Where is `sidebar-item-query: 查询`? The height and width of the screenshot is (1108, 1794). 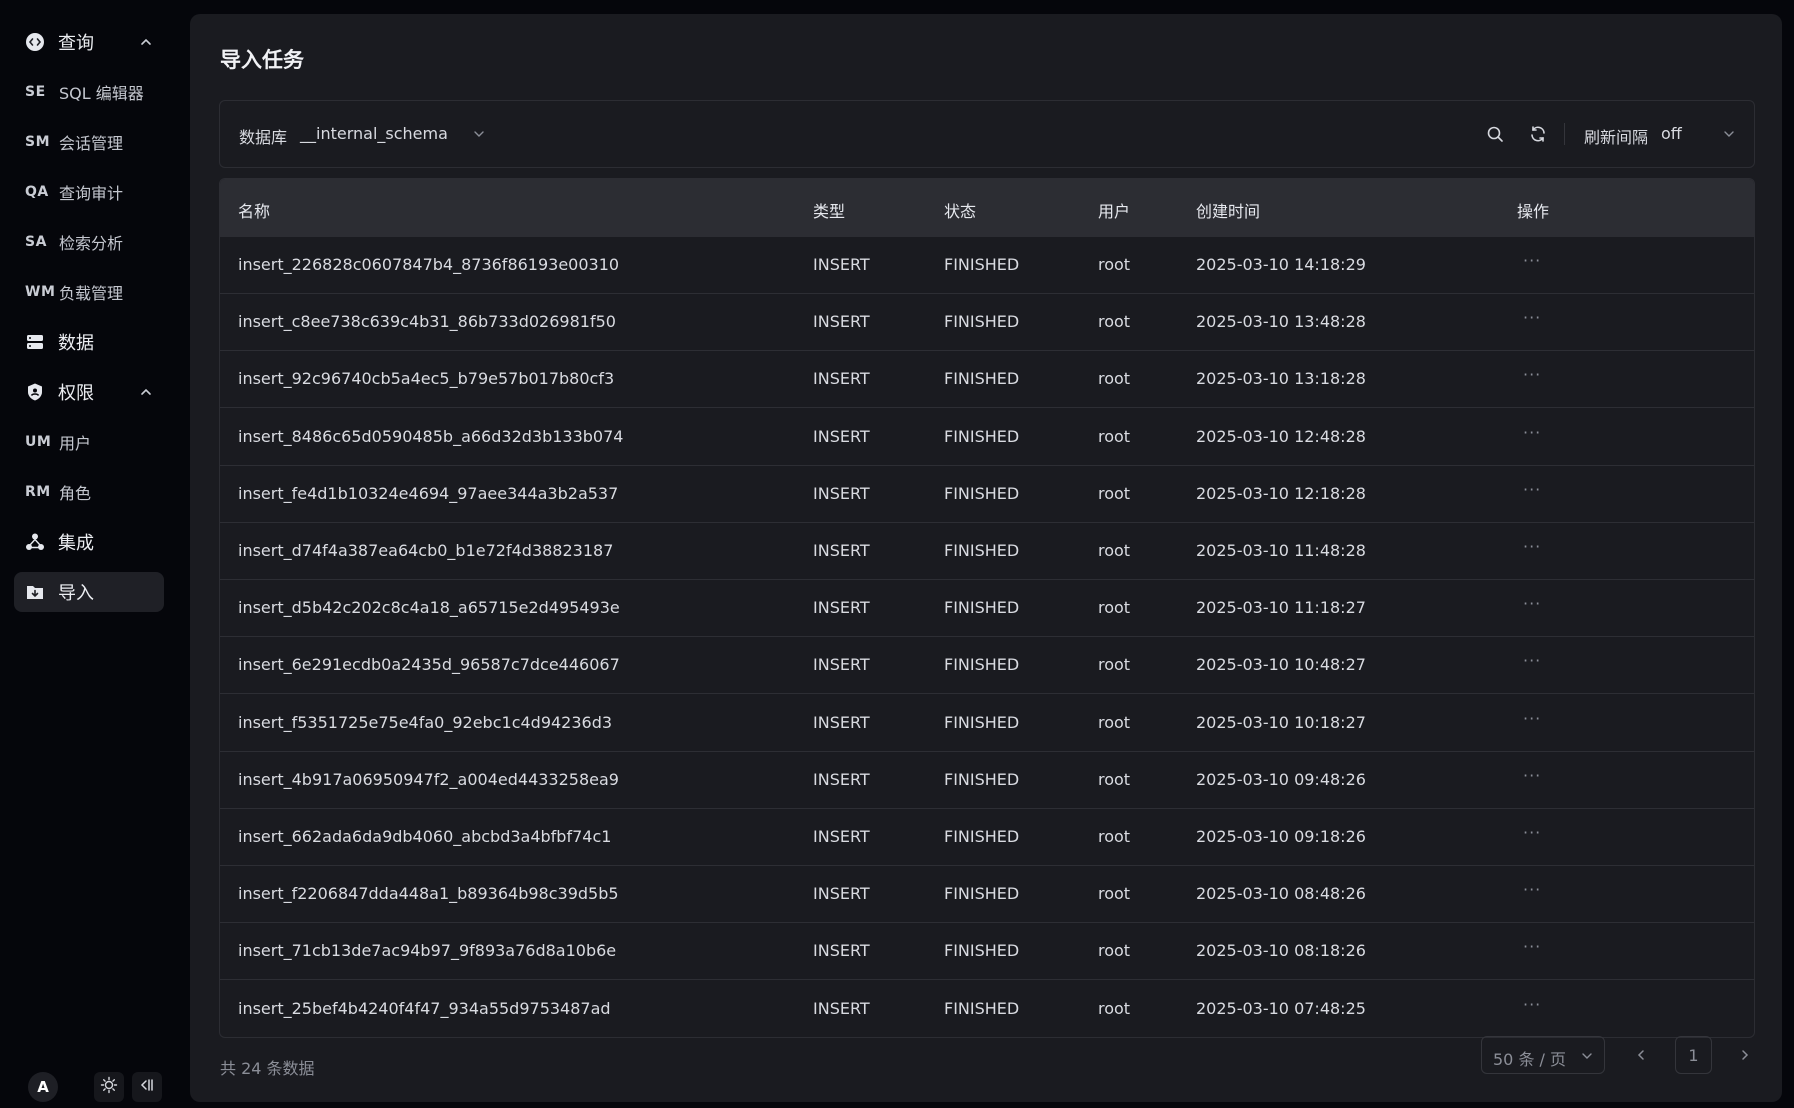 sidebar-item-query: 查询 is located at coordinates (89, 42).